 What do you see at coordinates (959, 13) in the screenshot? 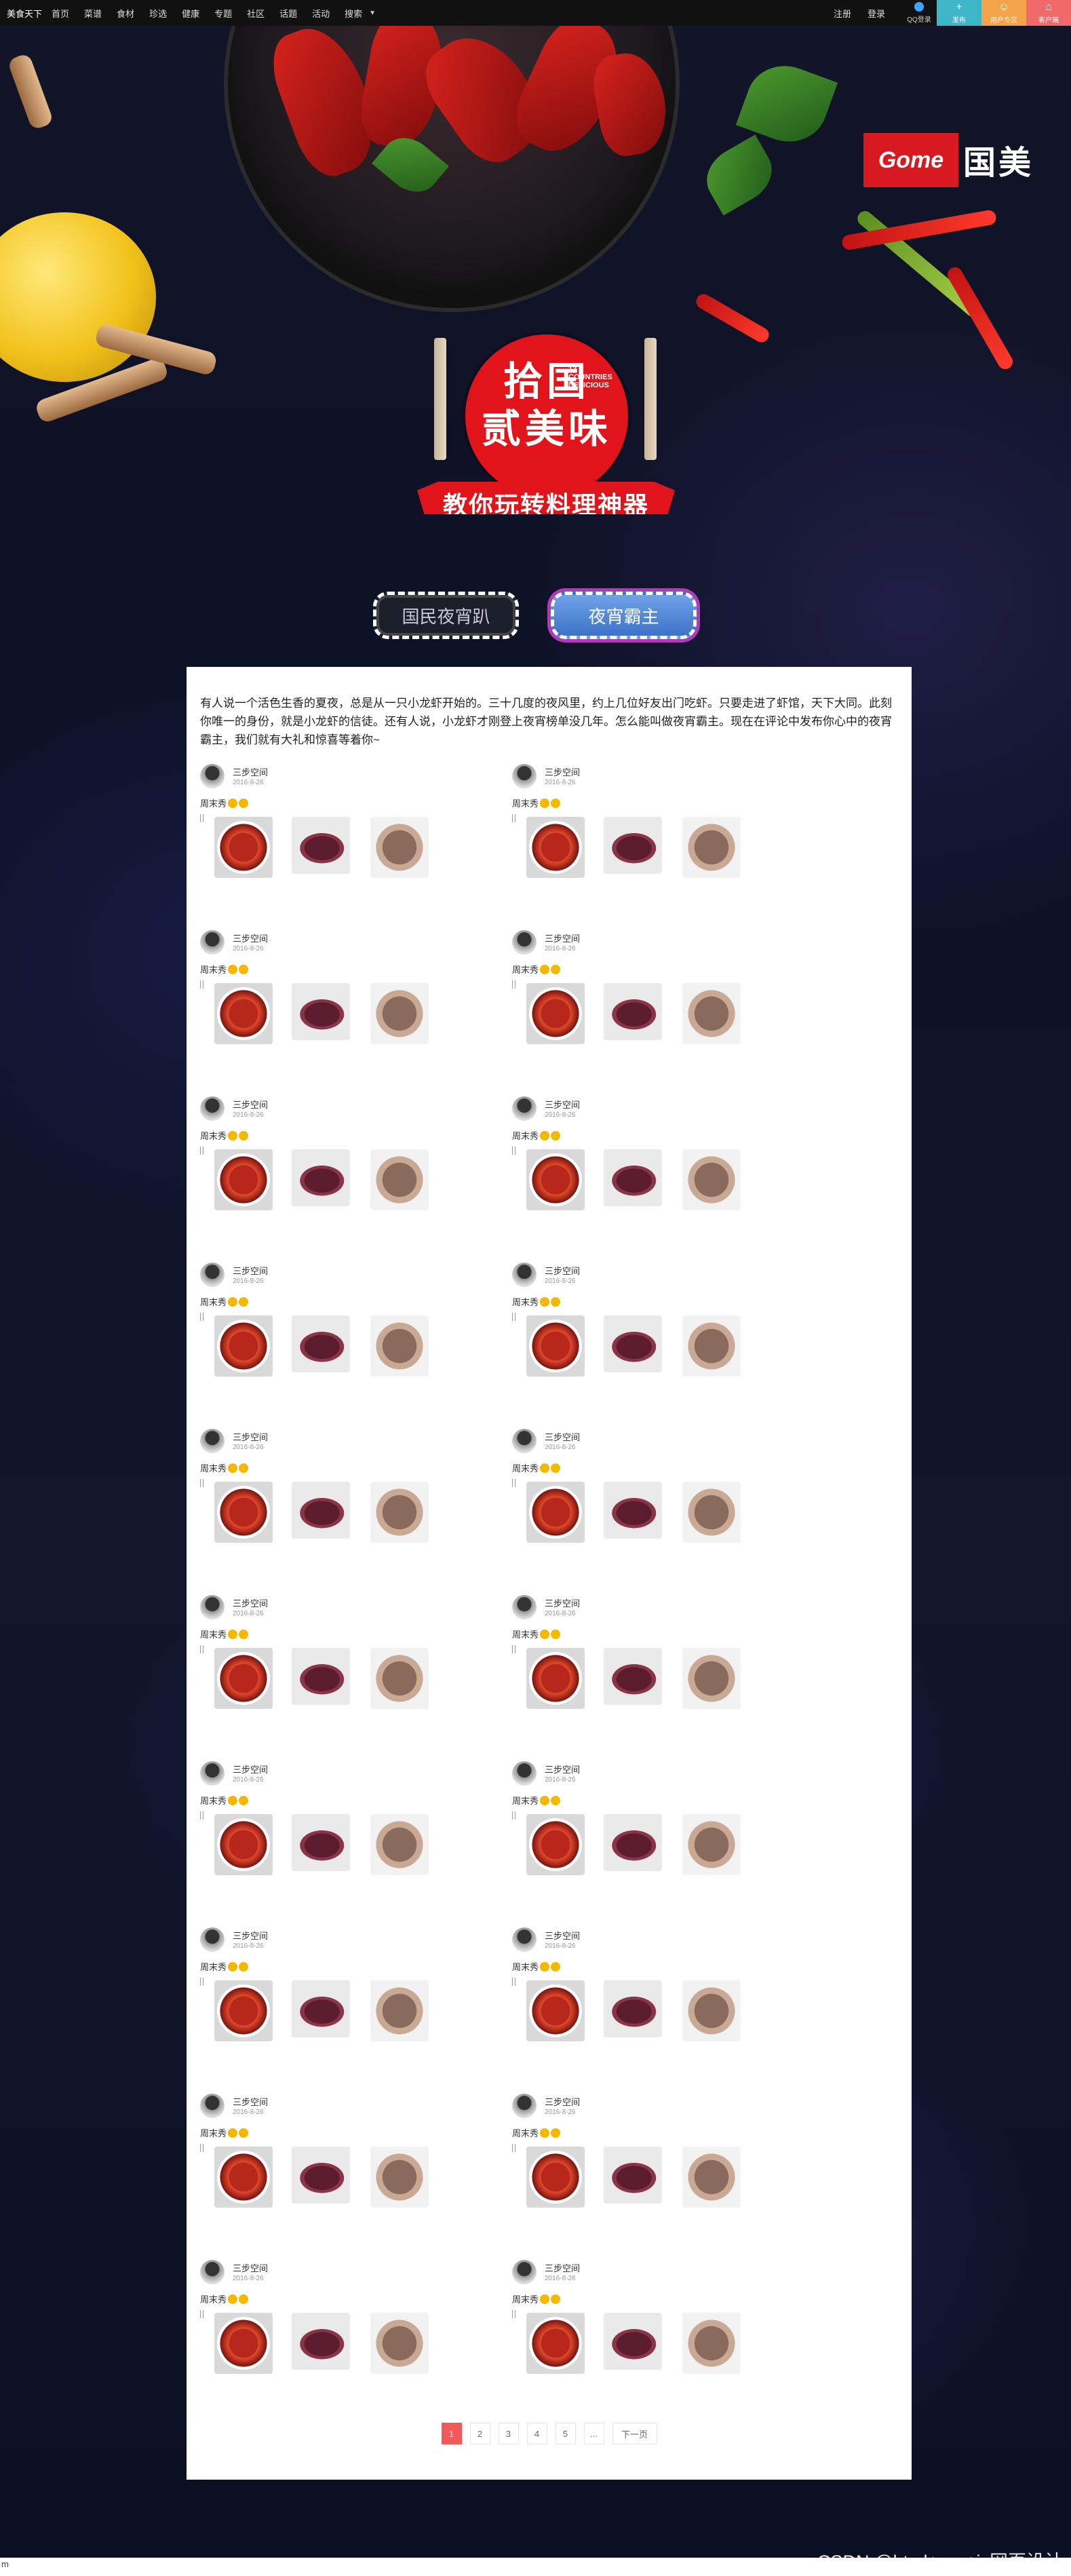
I see `publish-button: + 发布` at bounding box center [959, 13].